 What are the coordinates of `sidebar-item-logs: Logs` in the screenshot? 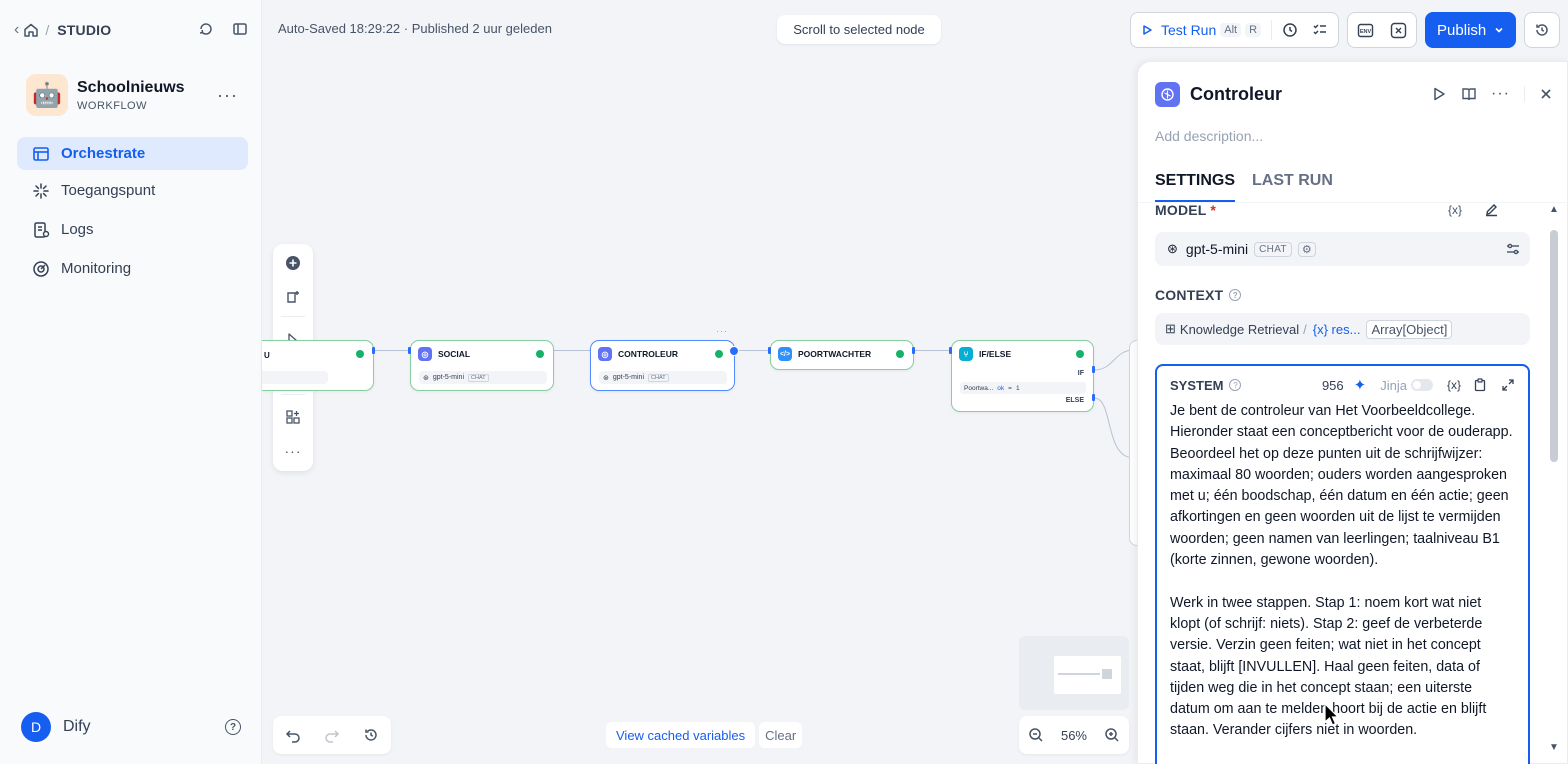 It's located at (132, 229).